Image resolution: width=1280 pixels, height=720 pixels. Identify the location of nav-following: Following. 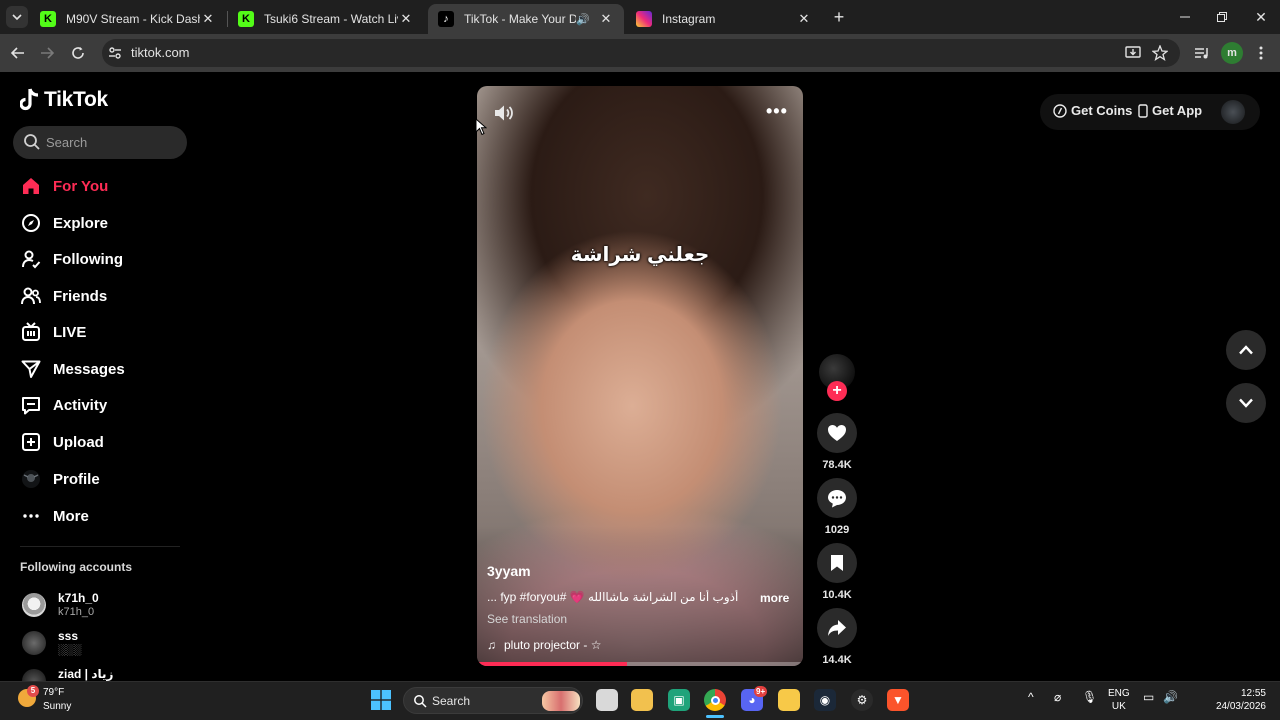
(105, 259).